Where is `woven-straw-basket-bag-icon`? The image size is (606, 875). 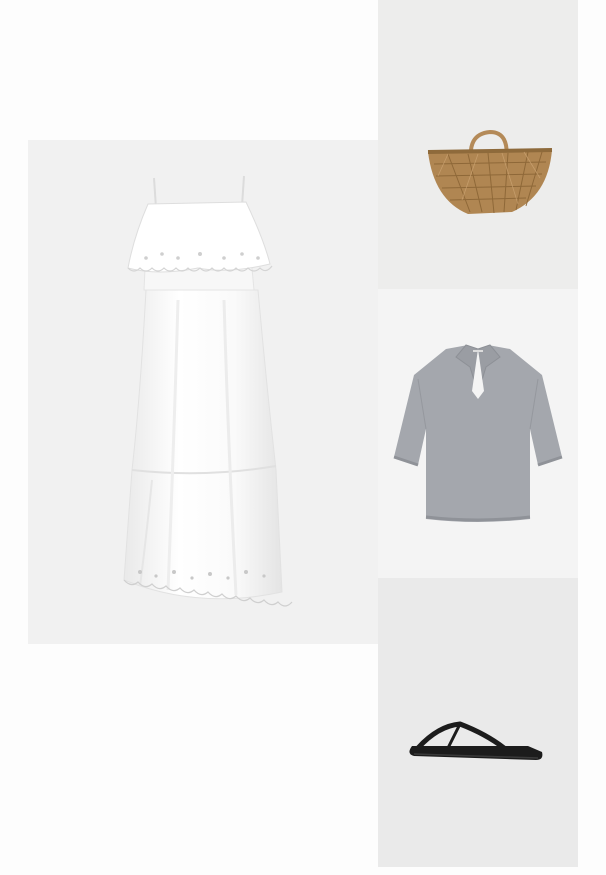
woven-straw-basket-bag-icon is located at coordinates (490, 171).